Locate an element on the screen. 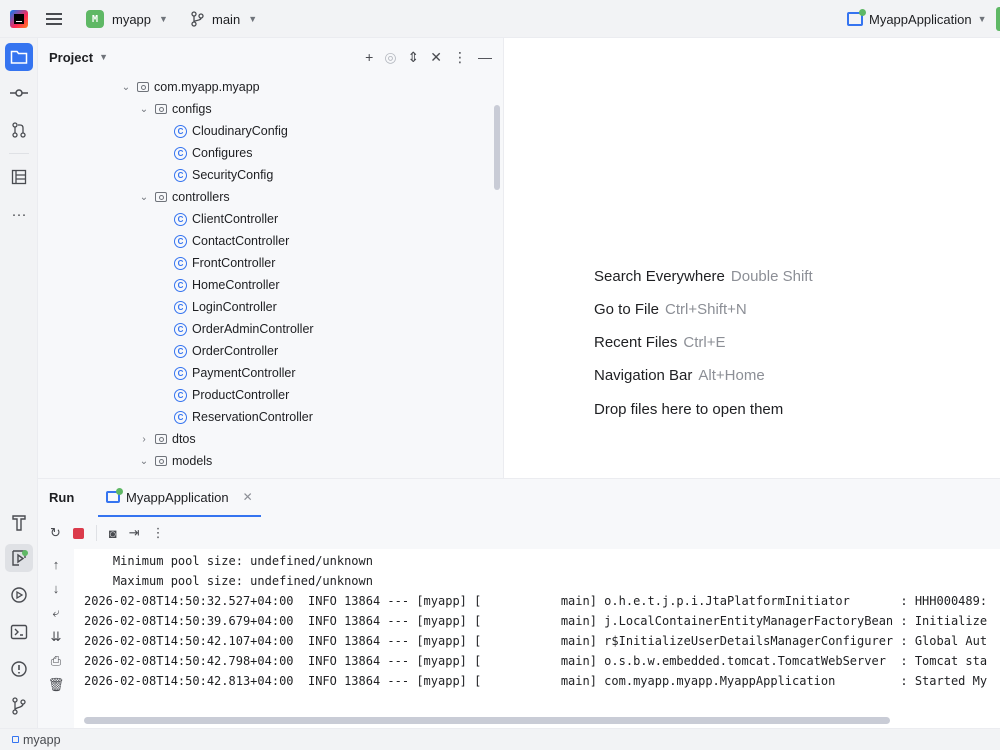 The width and height of the screenshot is (1000, 750). run-tool-button is located at coordinates (19, 558).